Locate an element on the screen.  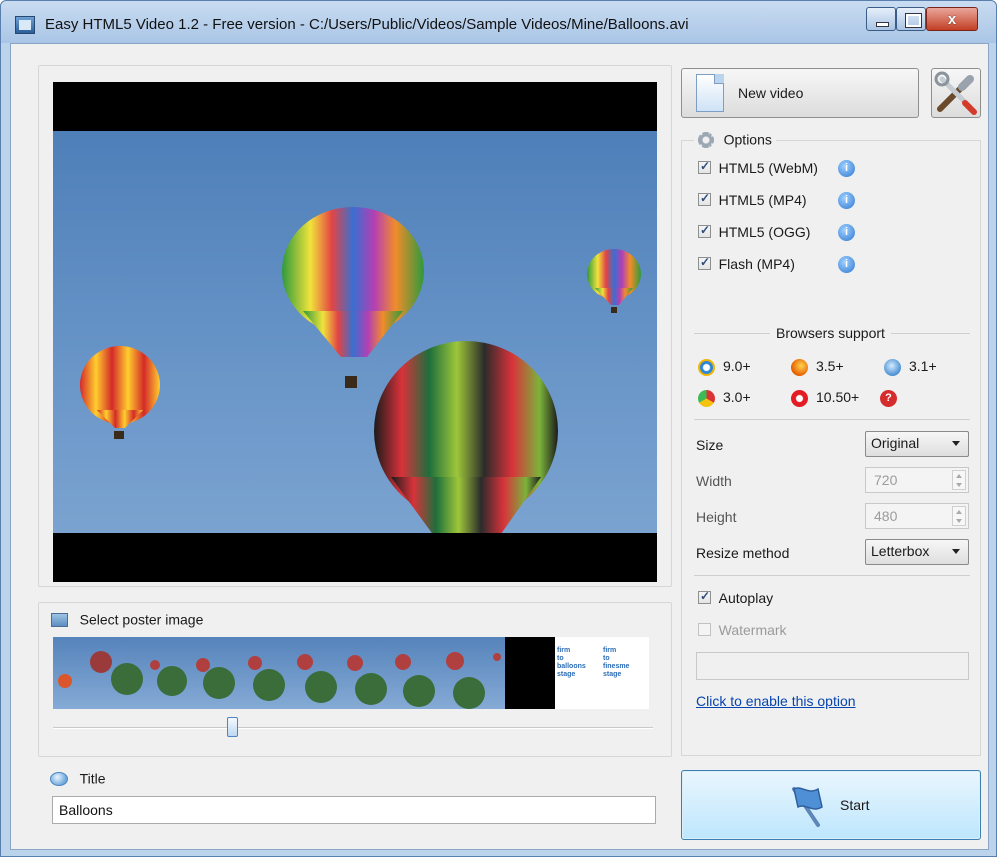
format-flash-row: Flash (MP4) is located at coordinates (746, 265).